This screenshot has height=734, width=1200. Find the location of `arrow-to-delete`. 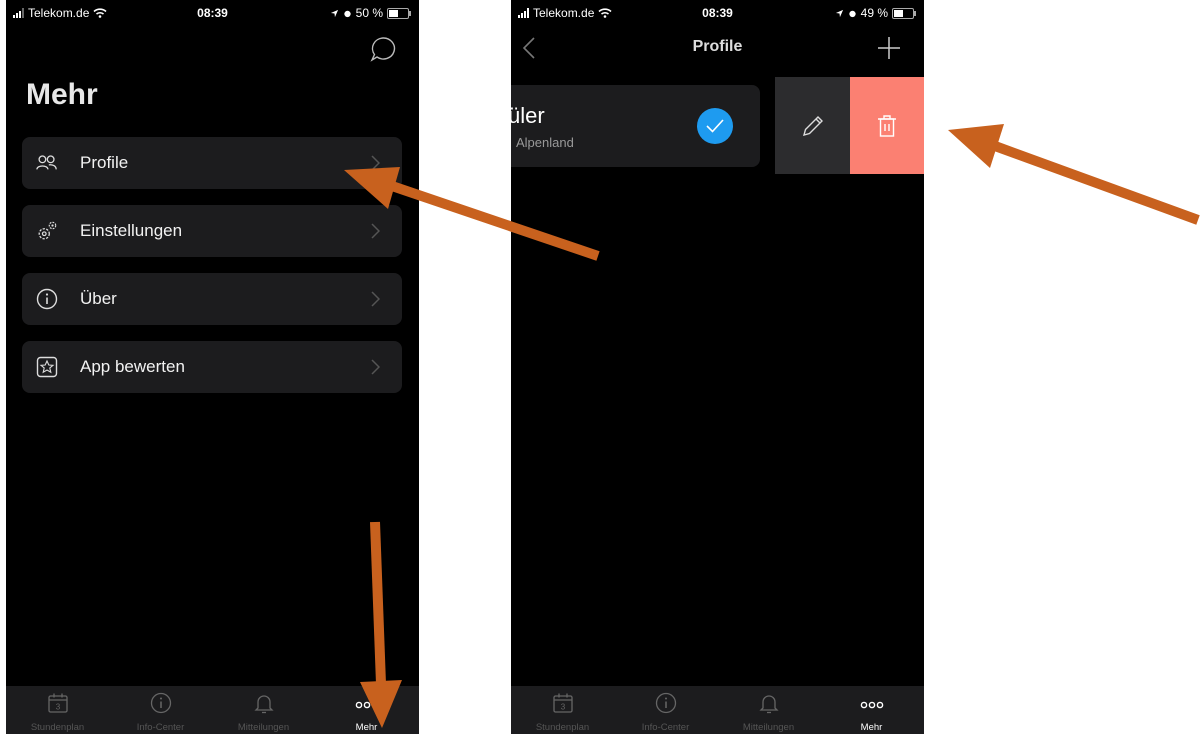

arrow-to-delete is located at coordinates (1074, 174).